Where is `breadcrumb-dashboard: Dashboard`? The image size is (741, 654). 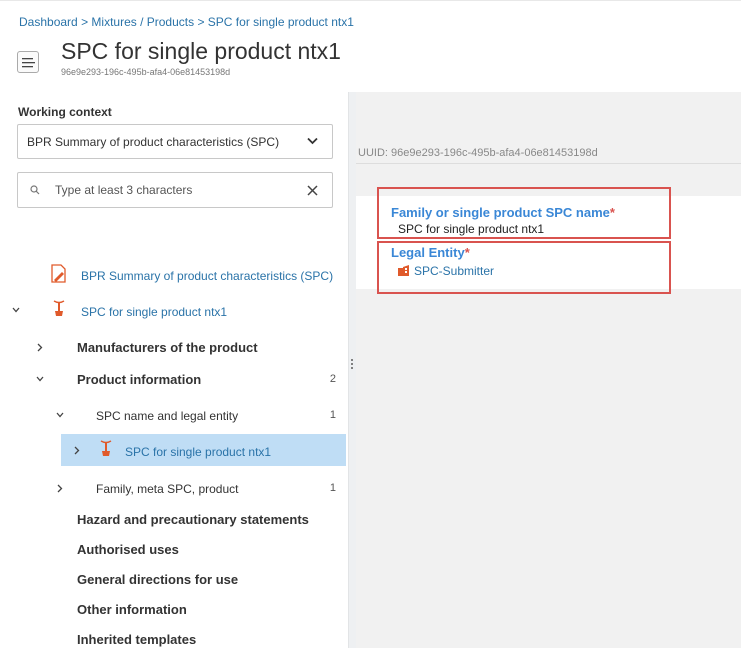
breadcrumb-dashboard: Dashboard is located at coordinates (48, 22).